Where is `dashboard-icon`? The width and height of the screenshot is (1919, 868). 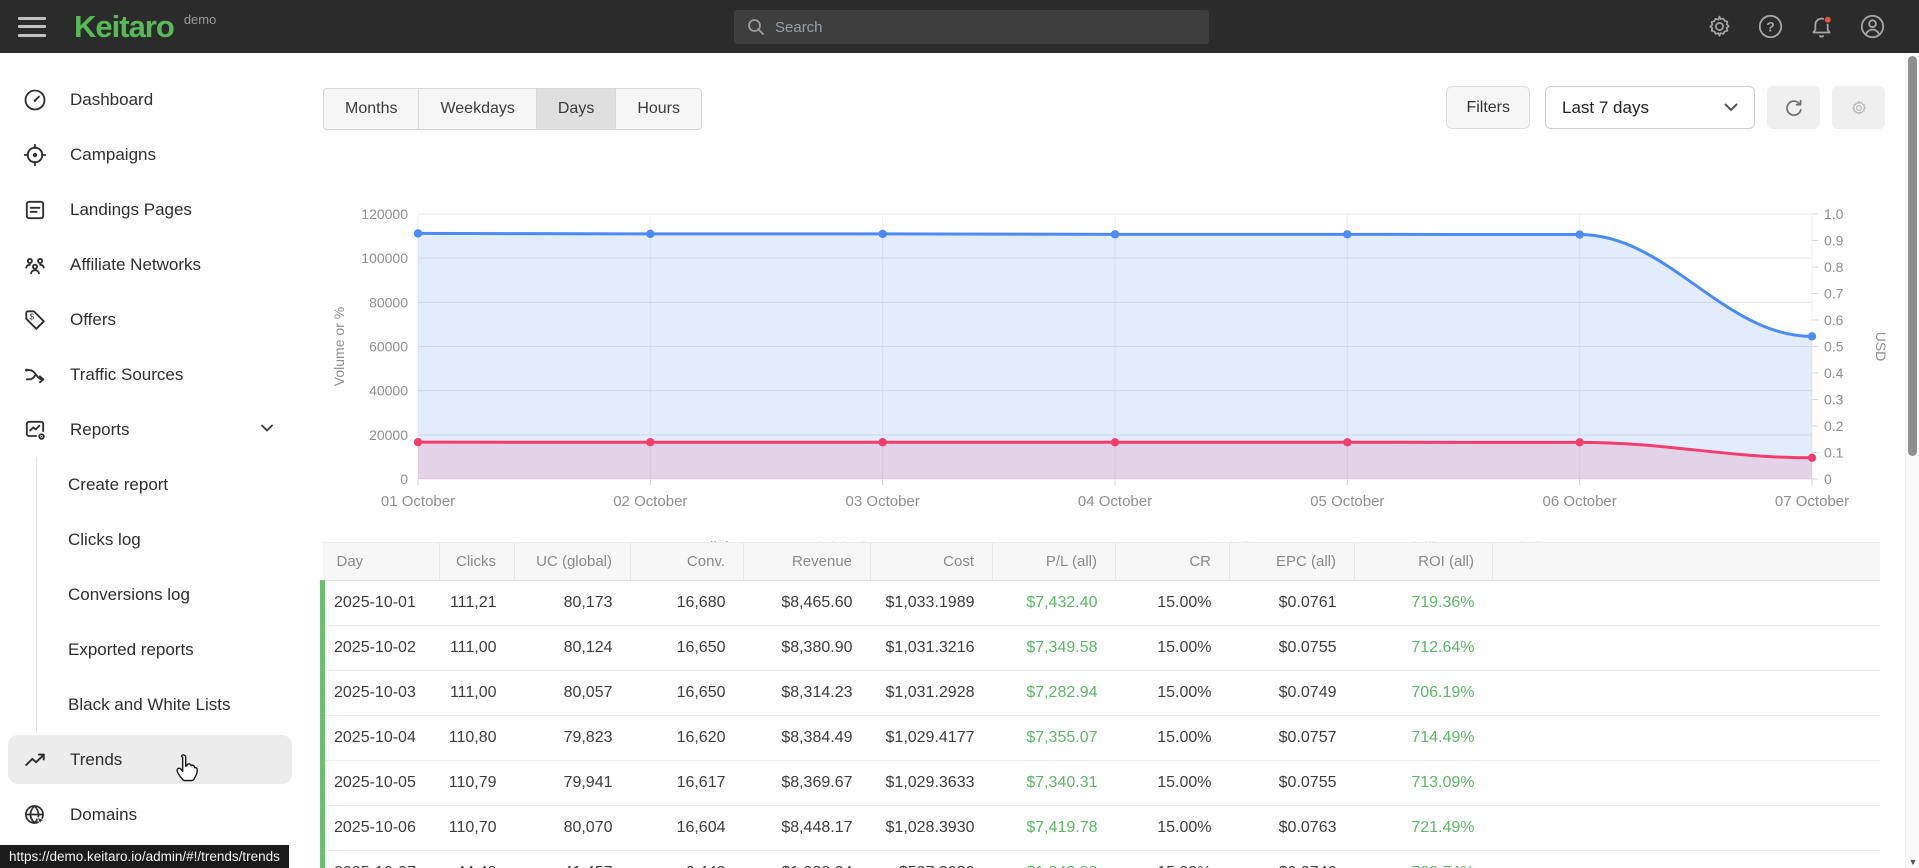
dashboard-icon is located at coordinates (35, 99).